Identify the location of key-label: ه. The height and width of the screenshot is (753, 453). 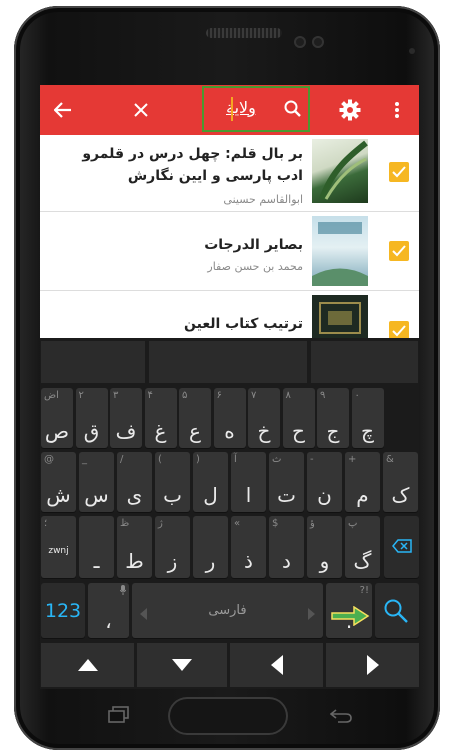
(229, 431).